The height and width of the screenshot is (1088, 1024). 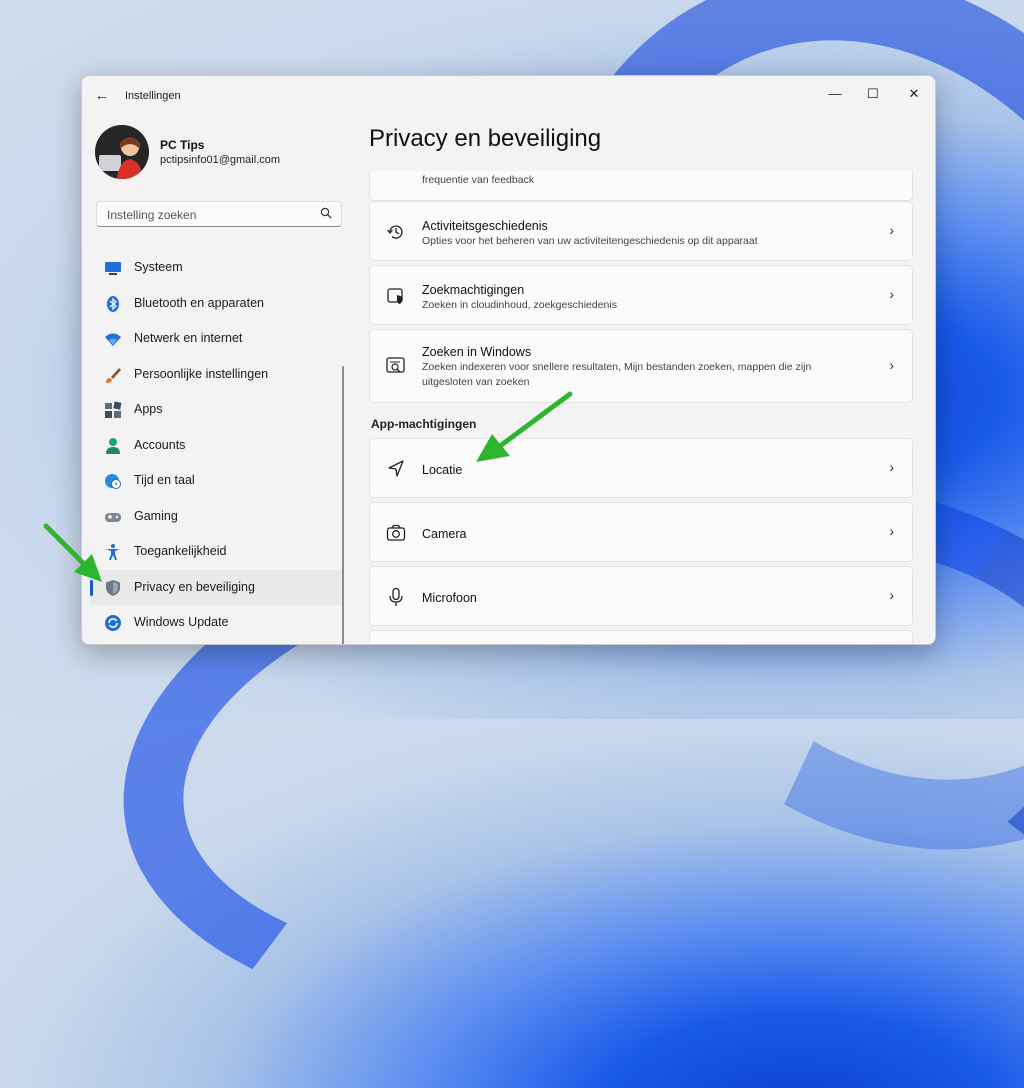 What do you see at coordinates (396, 596) in the screenshot?
I see `microphone-icon` at bounding box center [396, 596].